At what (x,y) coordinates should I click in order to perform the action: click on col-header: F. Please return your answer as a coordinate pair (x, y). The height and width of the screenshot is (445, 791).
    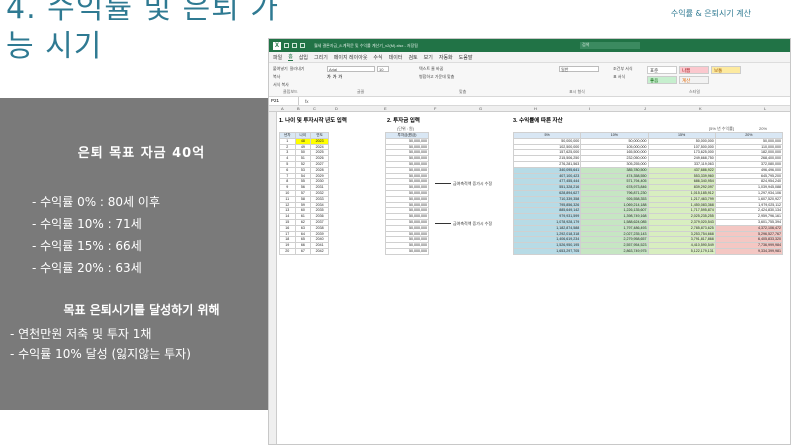
    Looking at the image, I should click on (435, 109).